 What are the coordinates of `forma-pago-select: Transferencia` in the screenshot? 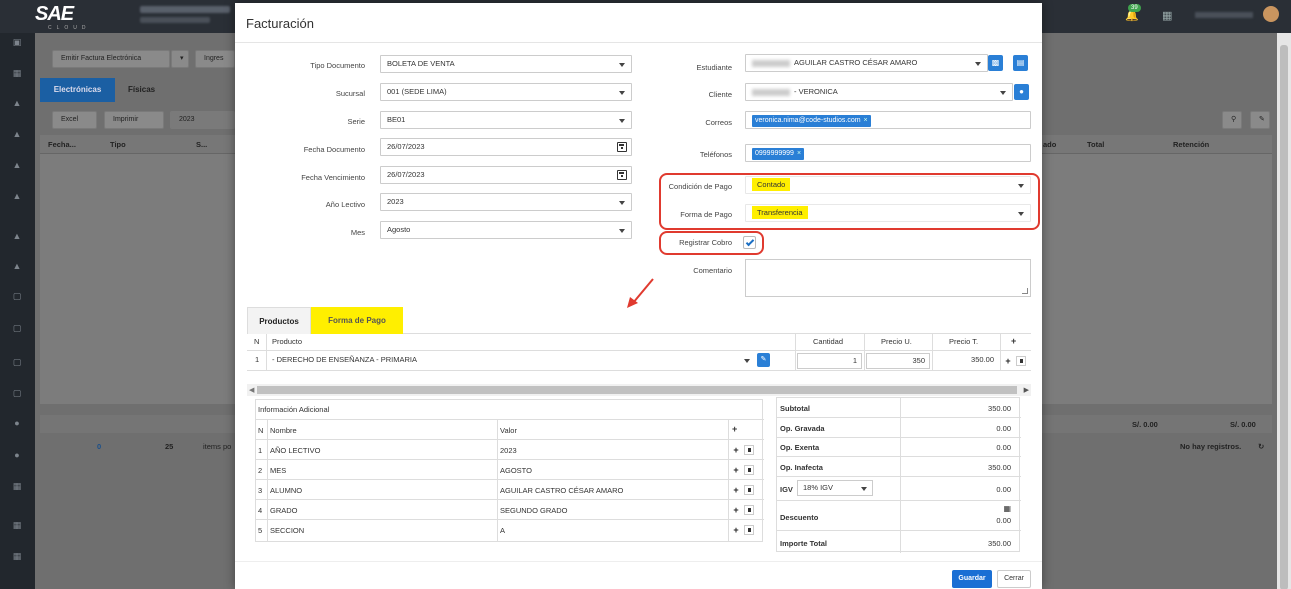 It's located at (888, 213).